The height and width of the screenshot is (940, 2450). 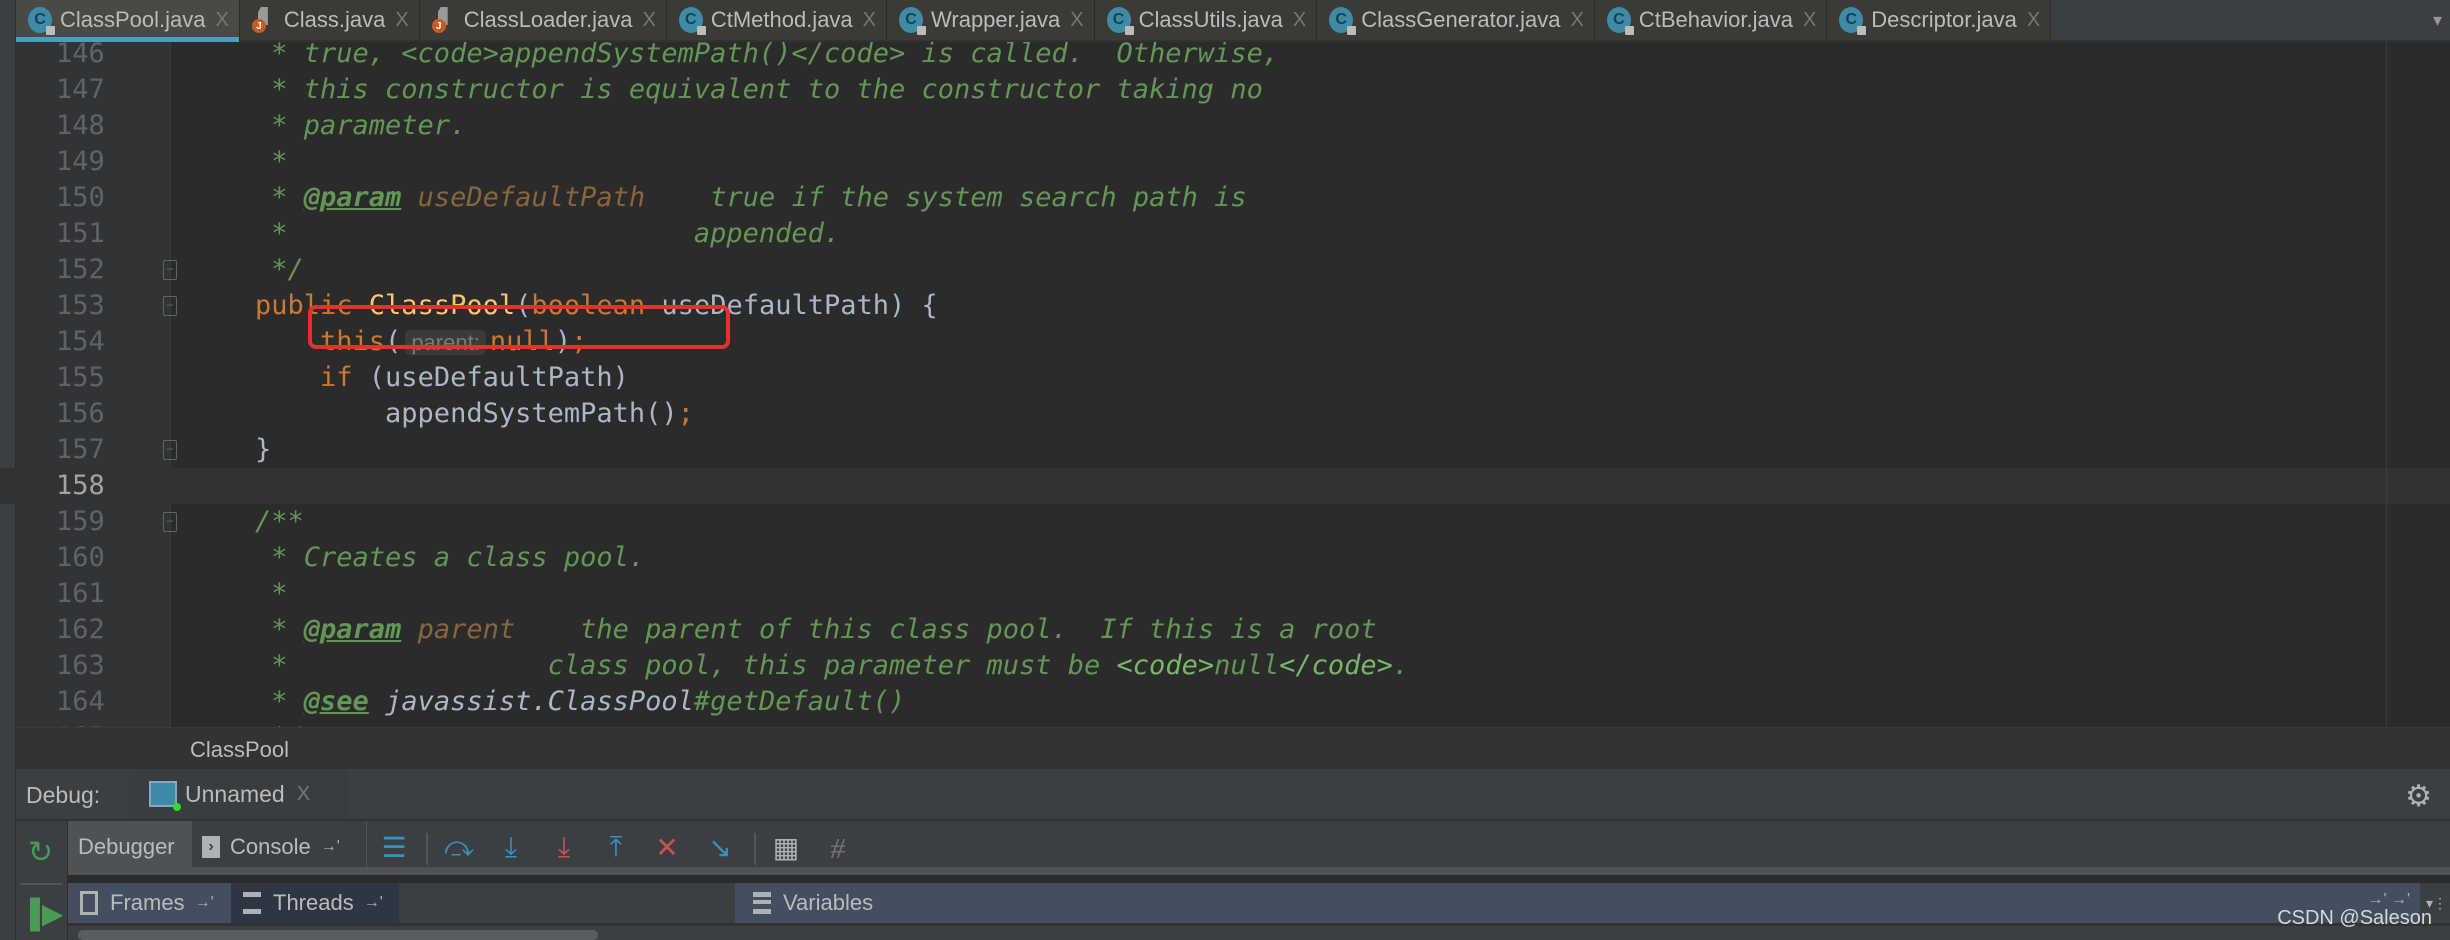 What do you see at coordinates (76, 666) in the screenshot?
I see `line-number: 163` at bounding box center [76, 666].